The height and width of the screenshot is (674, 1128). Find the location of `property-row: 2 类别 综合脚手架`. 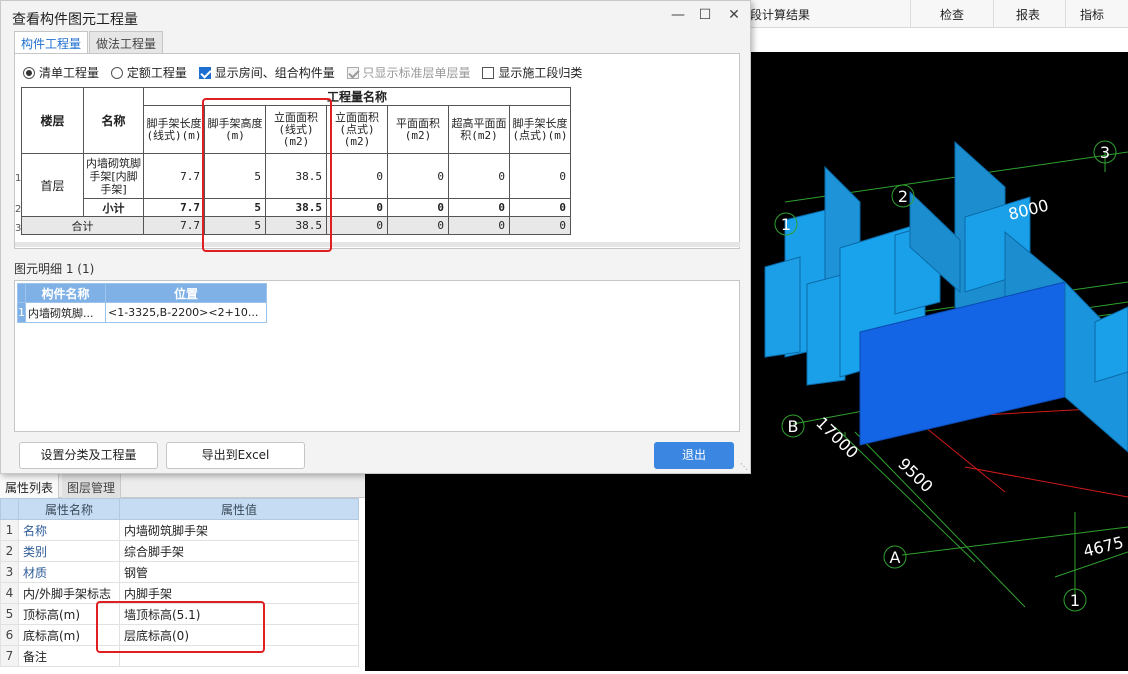

property-row: 2 类别 综合脚手架 is located at coordinates (179, 551).